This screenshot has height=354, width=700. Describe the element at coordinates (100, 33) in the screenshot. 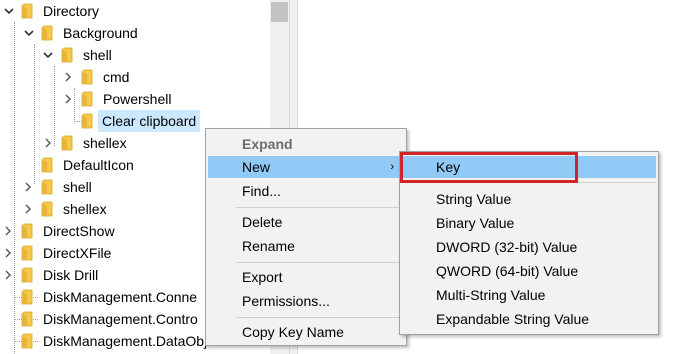

I see `tree-item-label: Background` at that location.